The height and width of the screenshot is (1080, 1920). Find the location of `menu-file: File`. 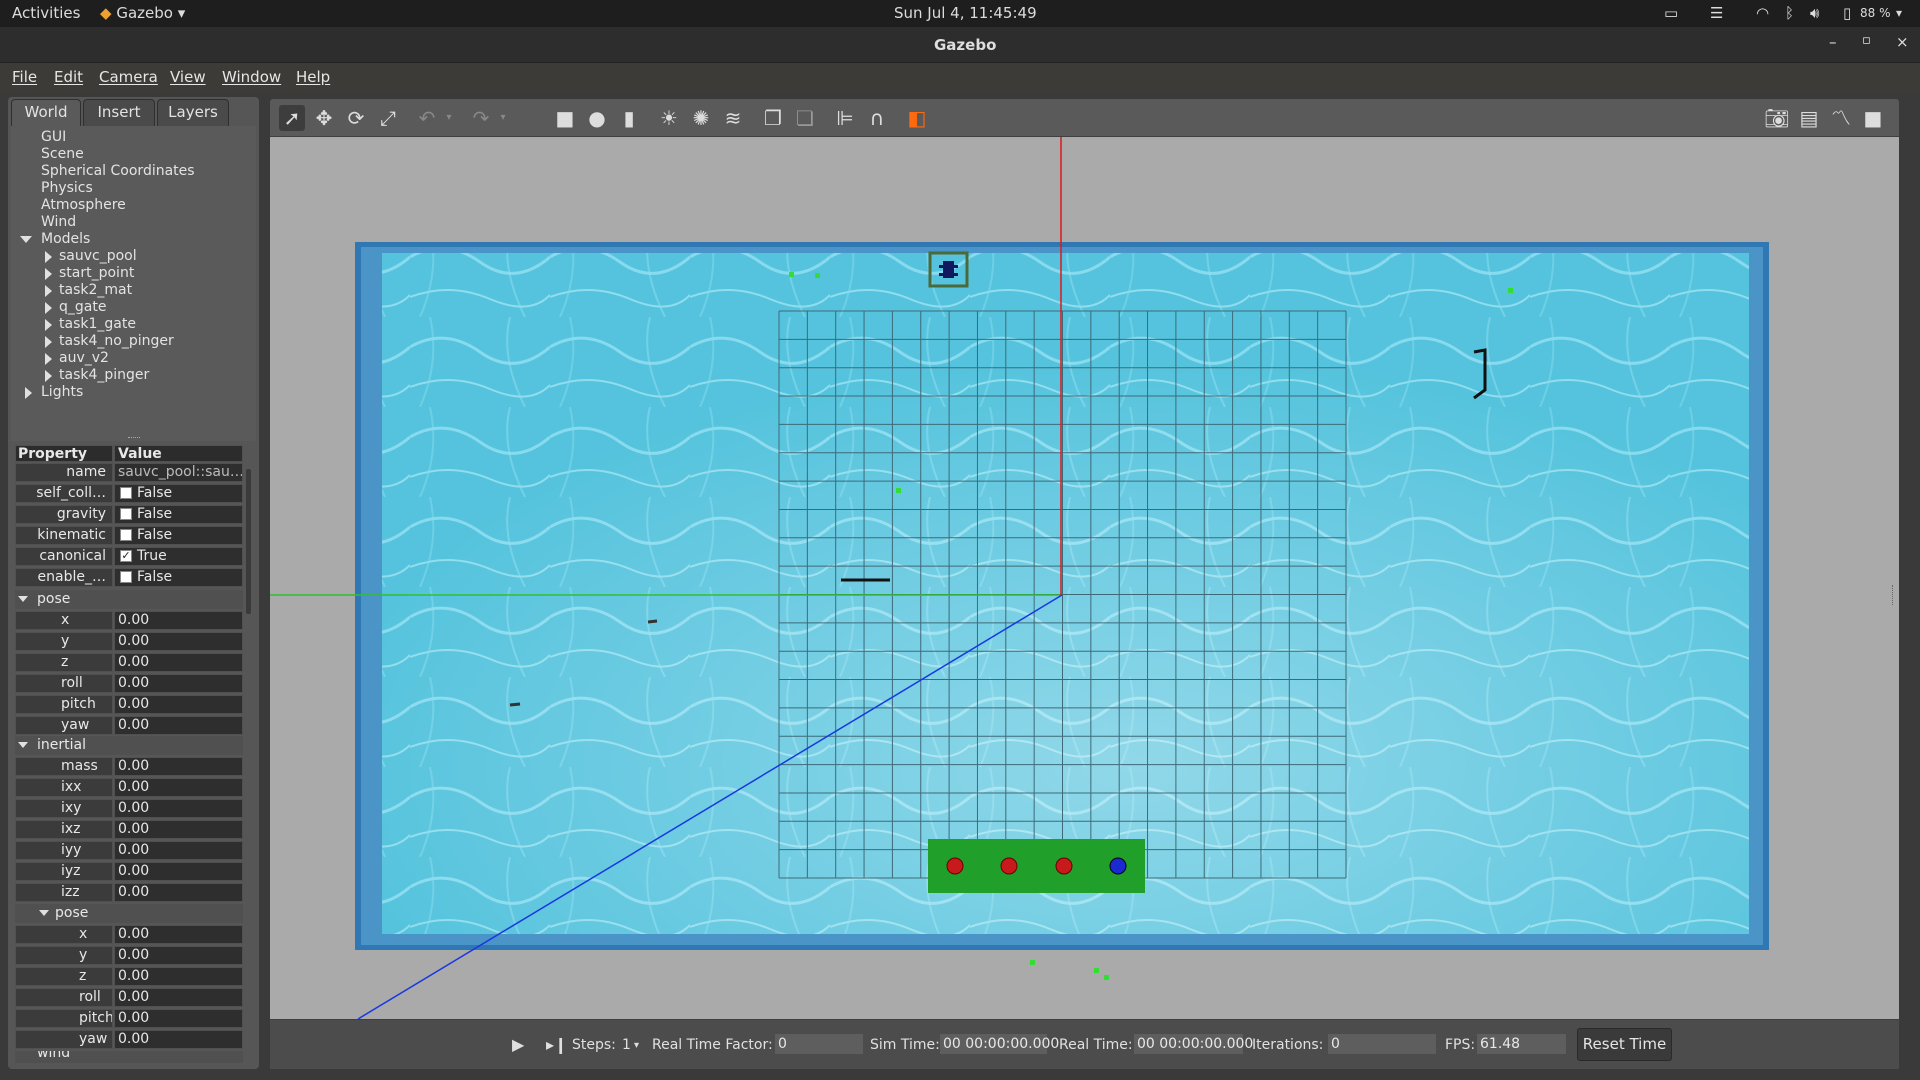

menu-file: File is located at coordinates (24, 77).